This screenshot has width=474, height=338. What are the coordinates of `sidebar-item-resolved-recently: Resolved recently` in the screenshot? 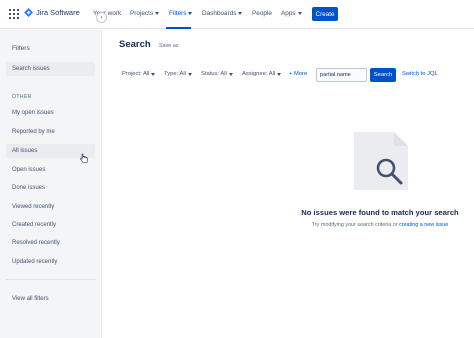 It's located at (50, 243).